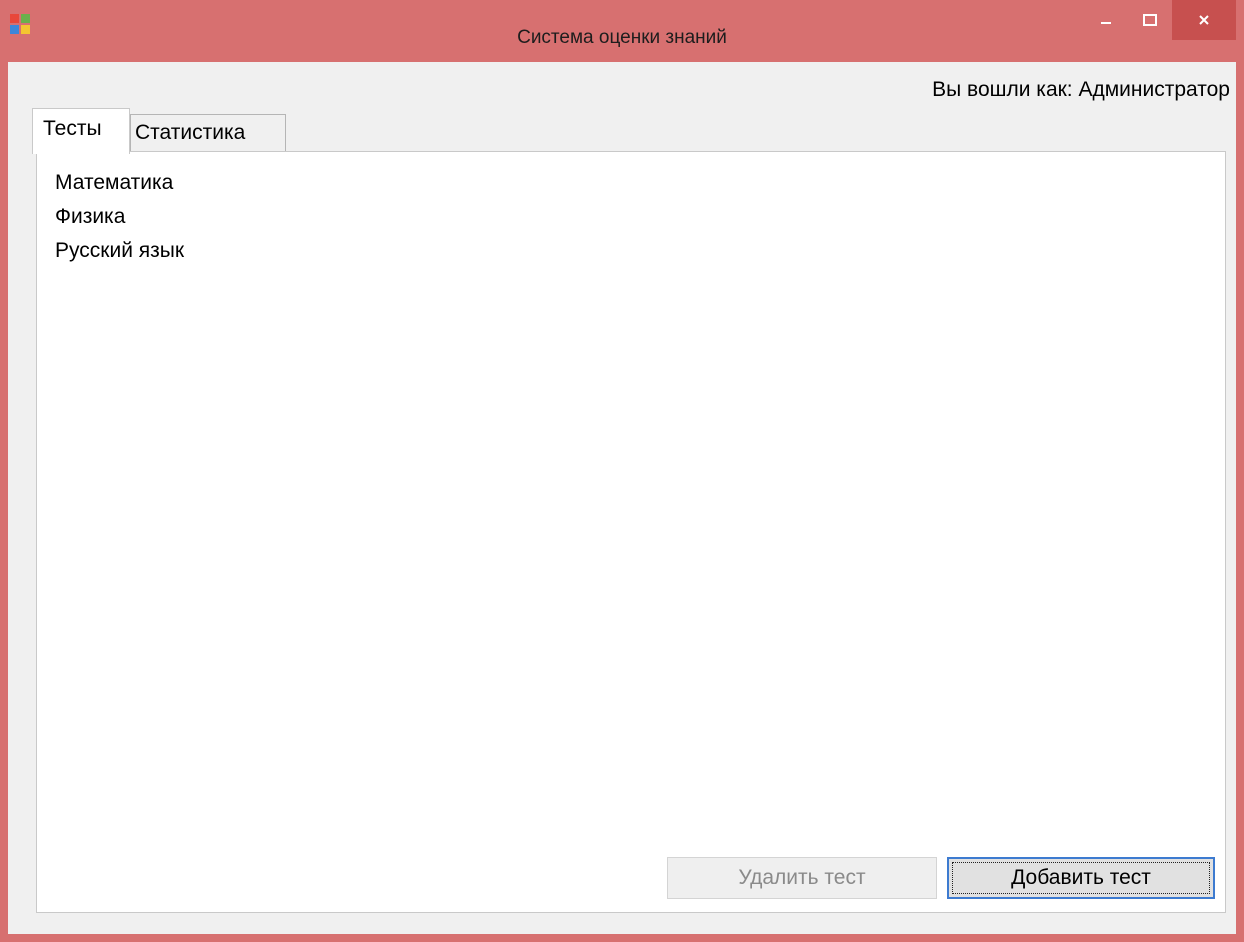 The height and width of the screenshot is (942, 1244). I want to click on list-item: Физика, so click(119, 217).